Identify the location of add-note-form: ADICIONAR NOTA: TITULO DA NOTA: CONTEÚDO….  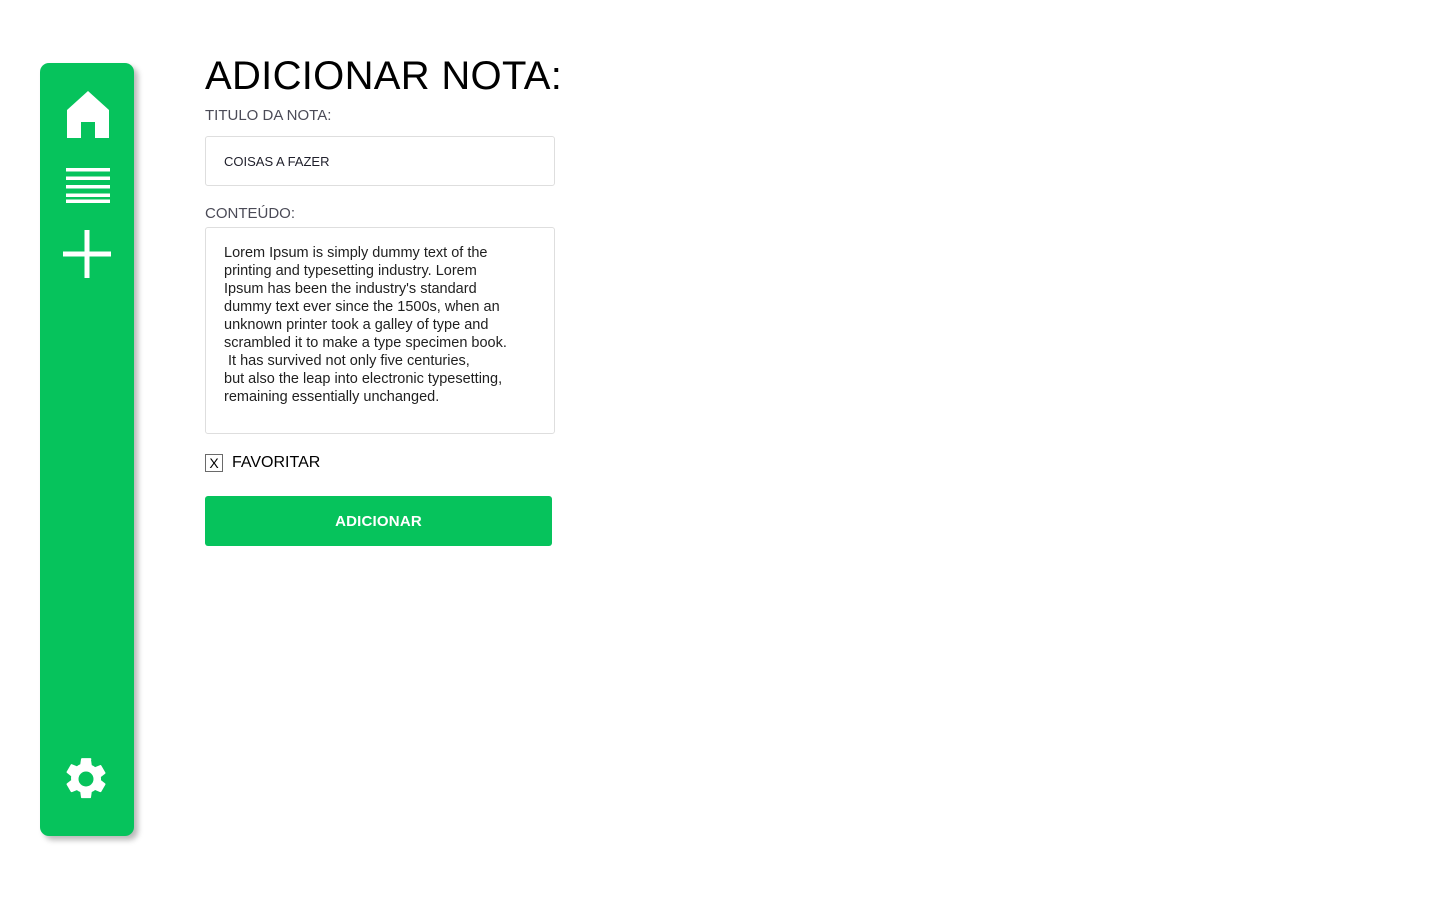
(385, 298).